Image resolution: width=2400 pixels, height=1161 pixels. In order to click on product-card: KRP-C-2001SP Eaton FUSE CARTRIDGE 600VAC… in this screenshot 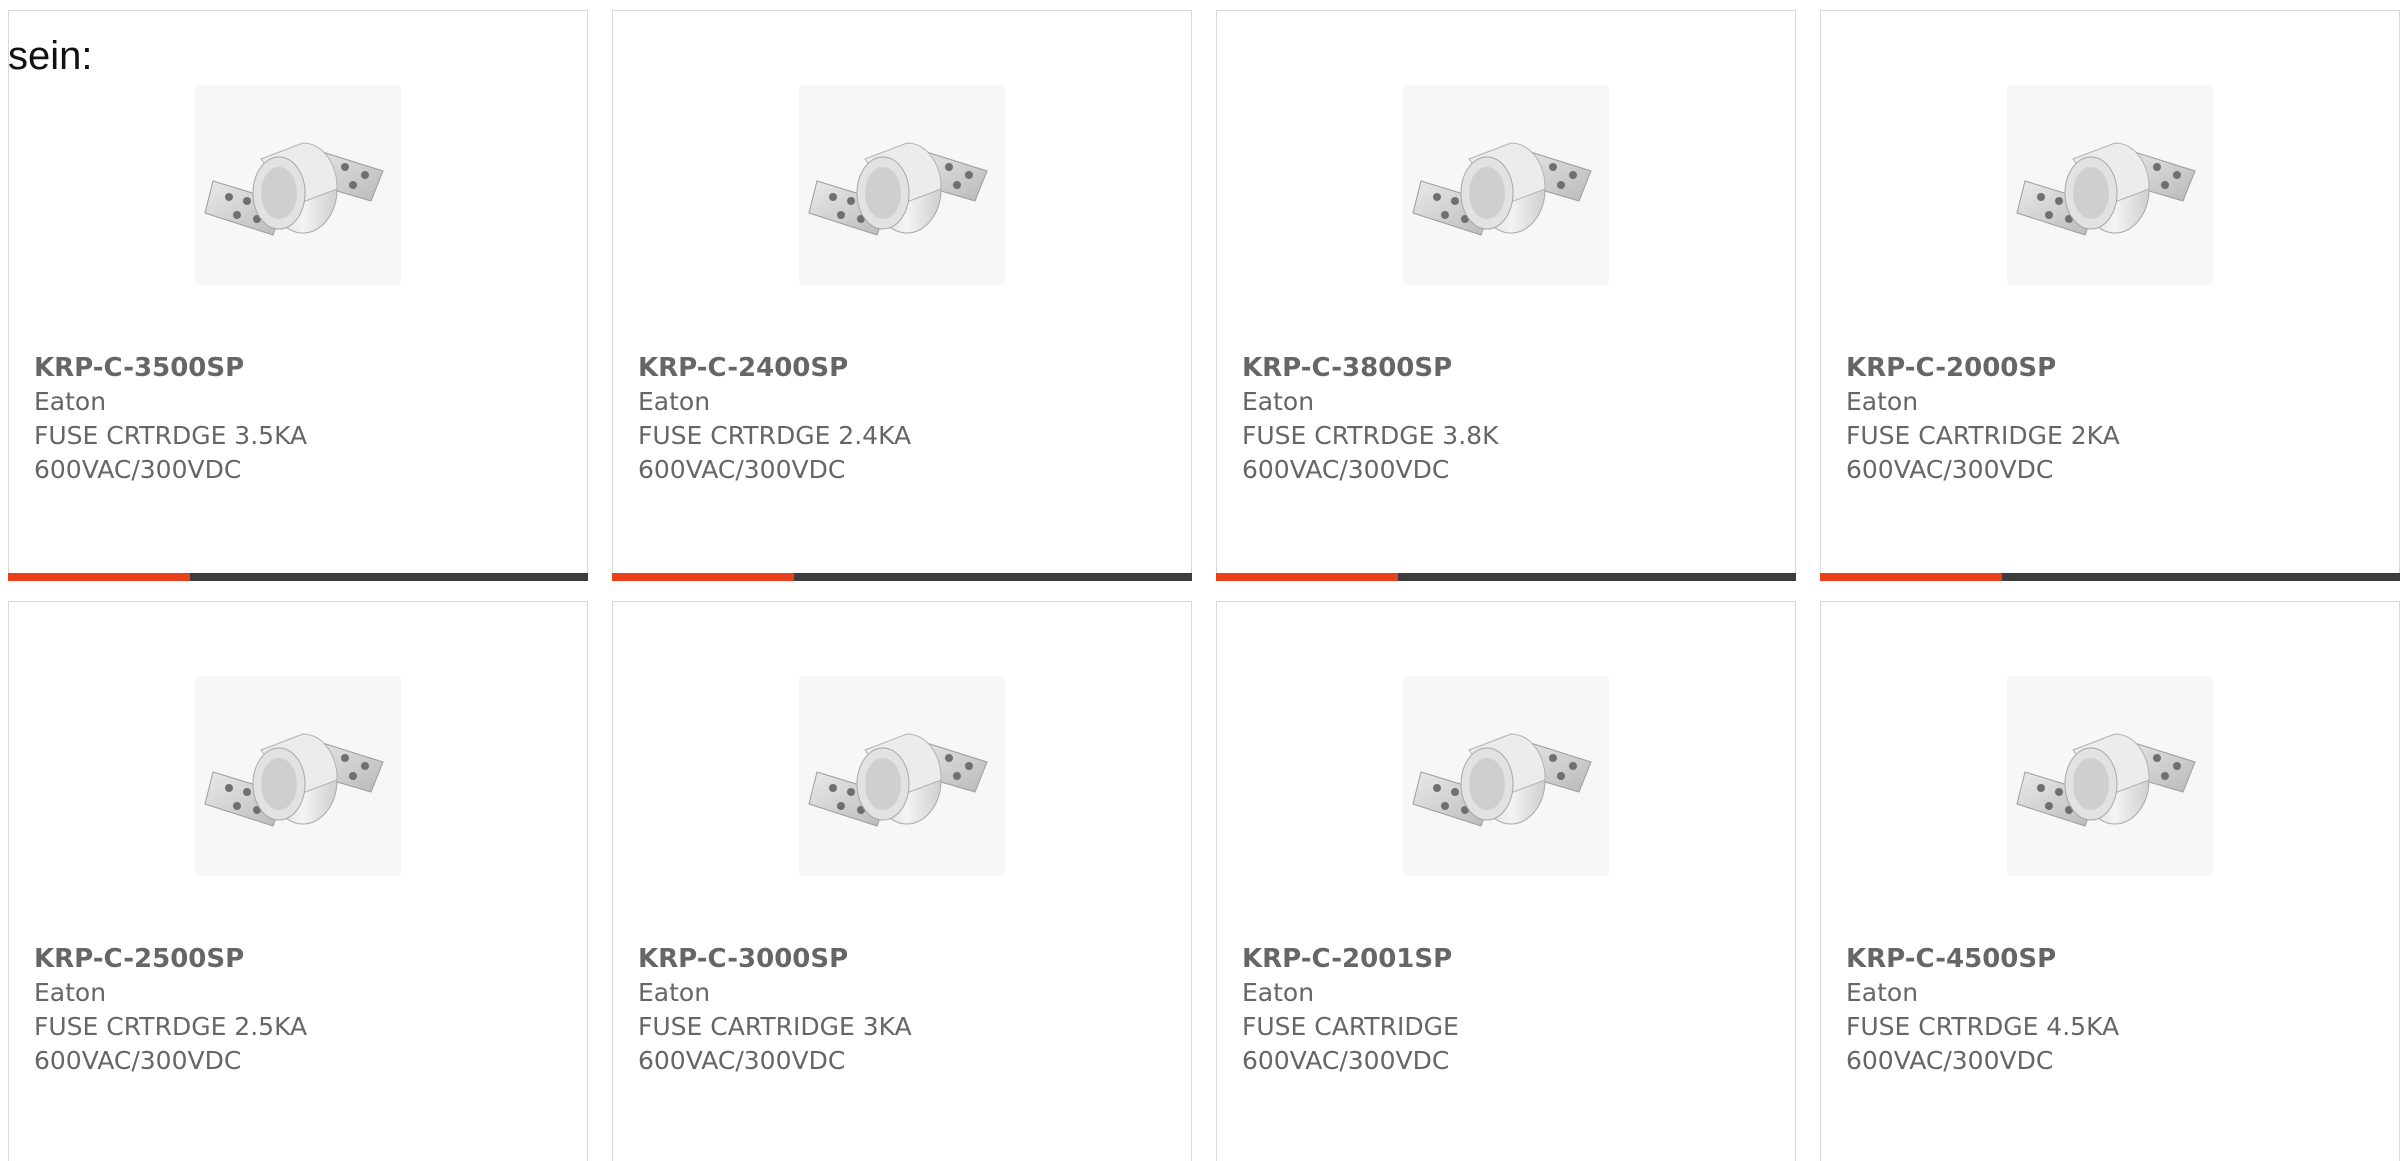, I will do `click(1506, 881)`.